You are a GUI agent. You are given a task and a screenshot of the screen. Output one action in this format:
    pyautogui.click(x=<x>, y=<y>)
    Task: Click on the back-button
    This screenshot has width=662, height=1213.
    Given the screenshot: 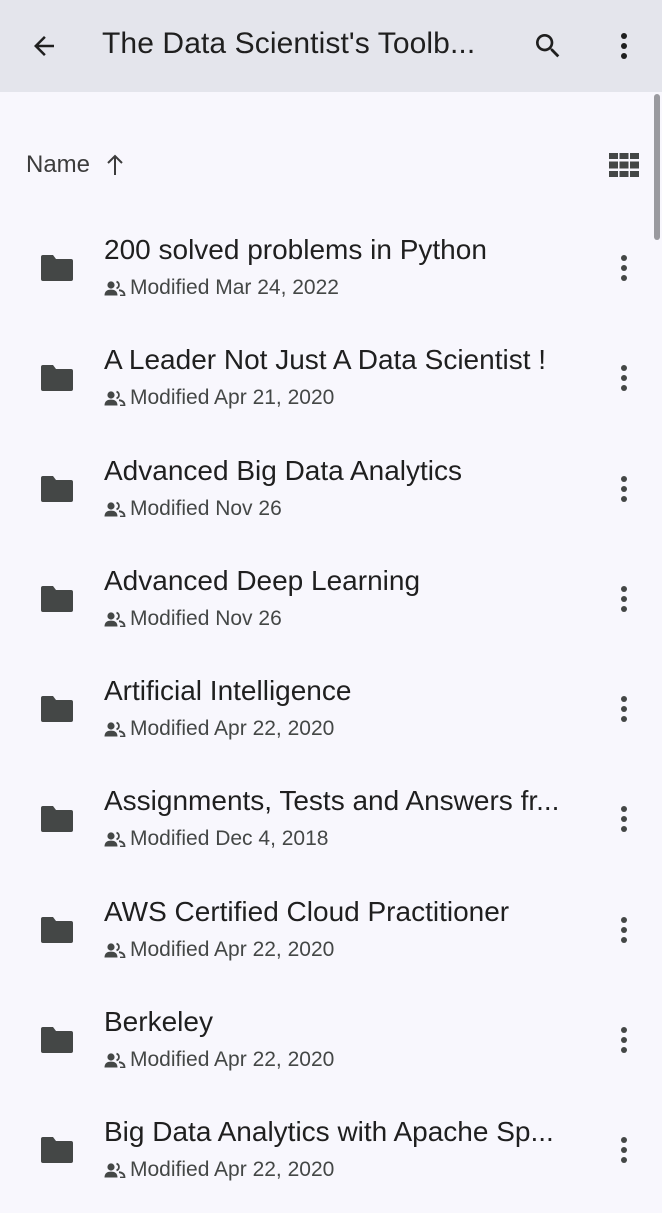 What is the action you would take?
    pyautogui.click(x=44, y=46)
    